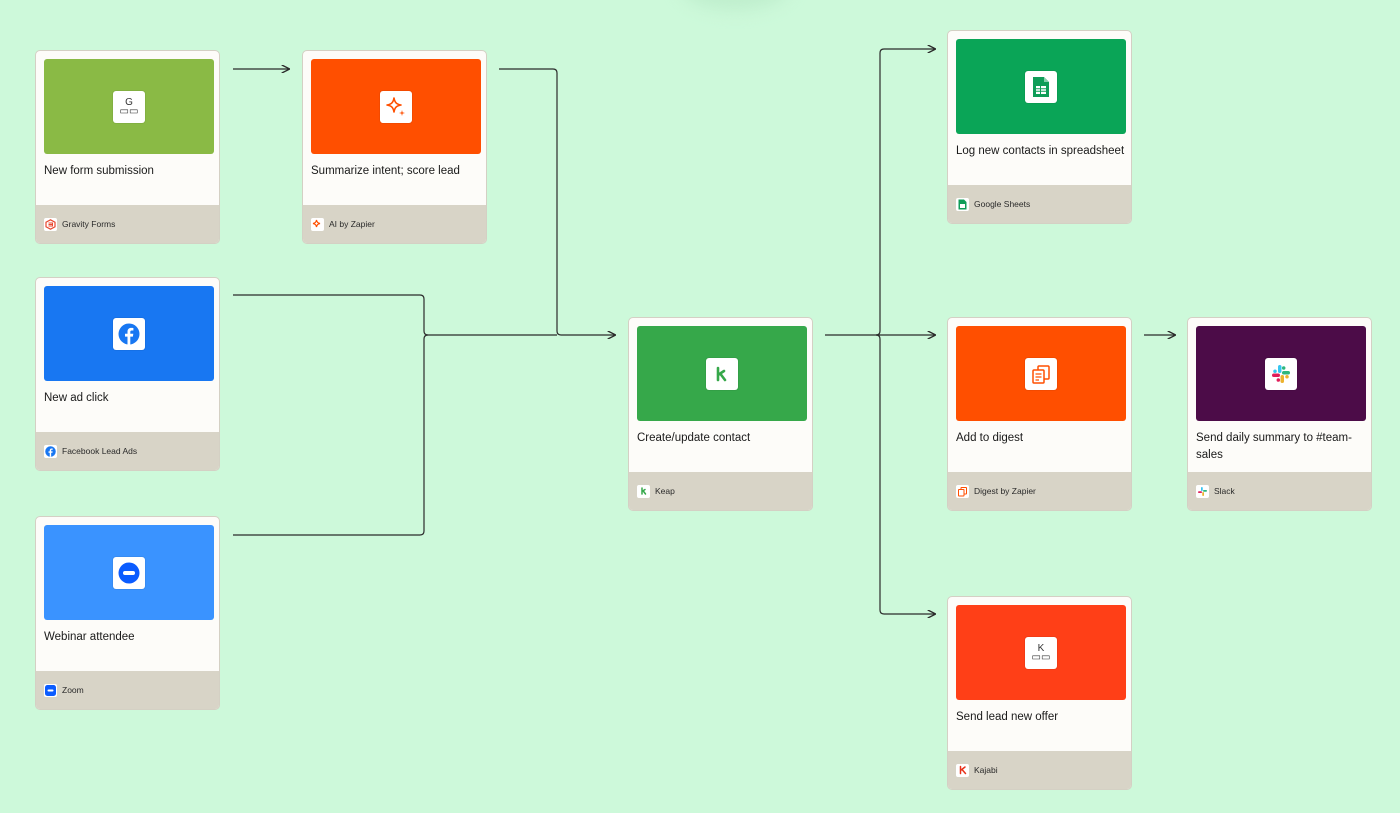  Describe the element at coordinates (127, 690) in the screenshot. I see `step-footer: Zoom` at that location.